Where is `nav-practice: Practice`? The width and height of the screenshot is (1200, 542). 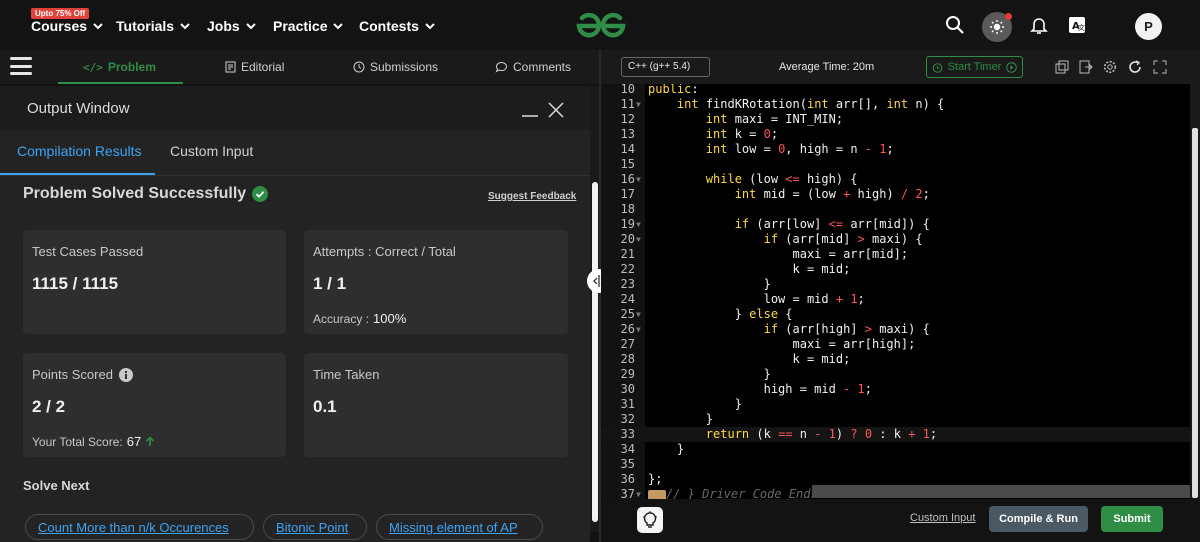
nav-practice: Practice is located at coordinates (308, 26).